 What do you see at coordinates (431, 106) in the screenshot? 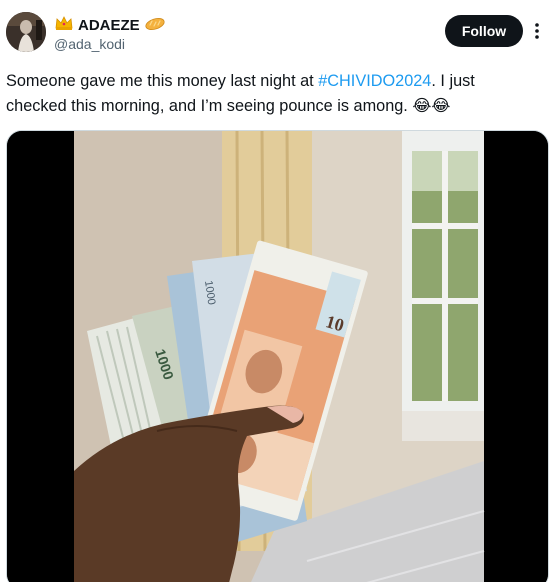
I see `laughing-emoji: 😂😂` at bounding box center [431, 106].